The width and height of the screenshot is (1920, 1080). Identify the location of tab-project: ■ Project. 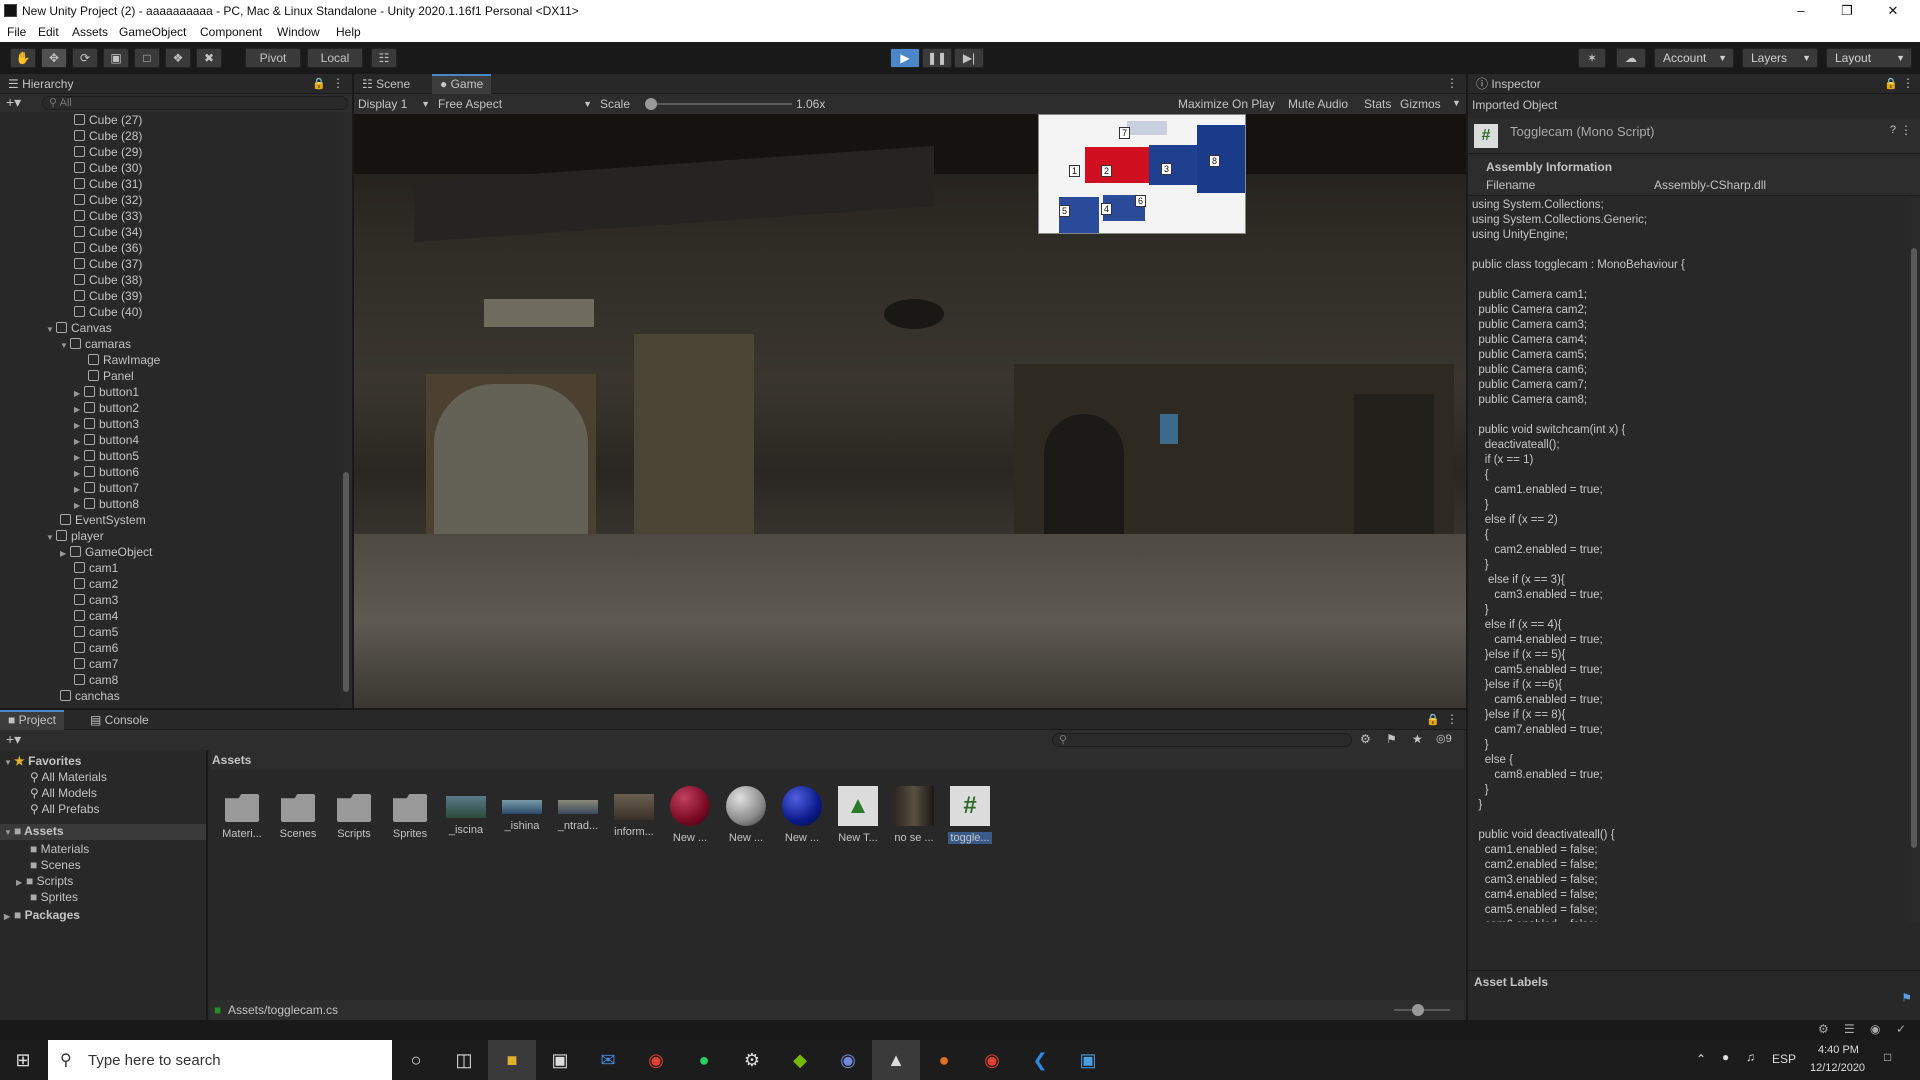
(32, 720).